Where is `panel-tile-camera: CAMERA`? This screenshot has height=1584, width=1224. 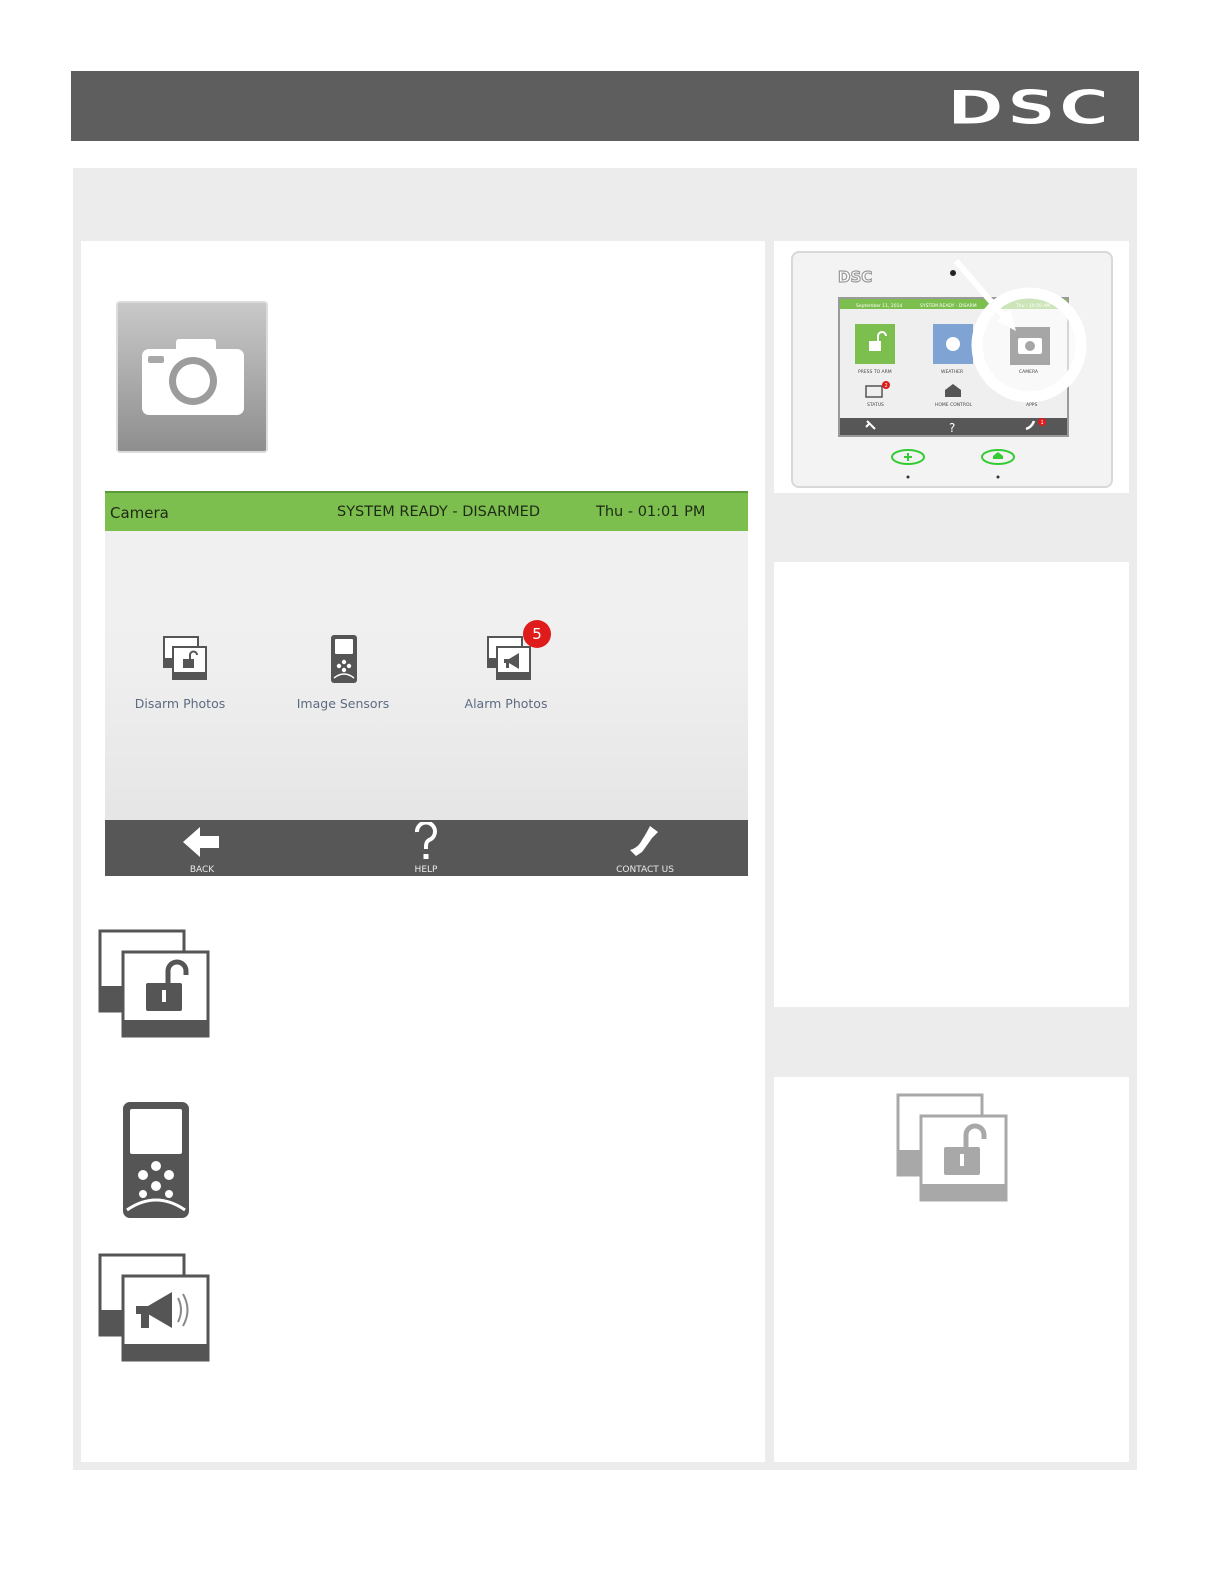 panel-tile-camera: CAMERA is located at coordinates (1029, 372).